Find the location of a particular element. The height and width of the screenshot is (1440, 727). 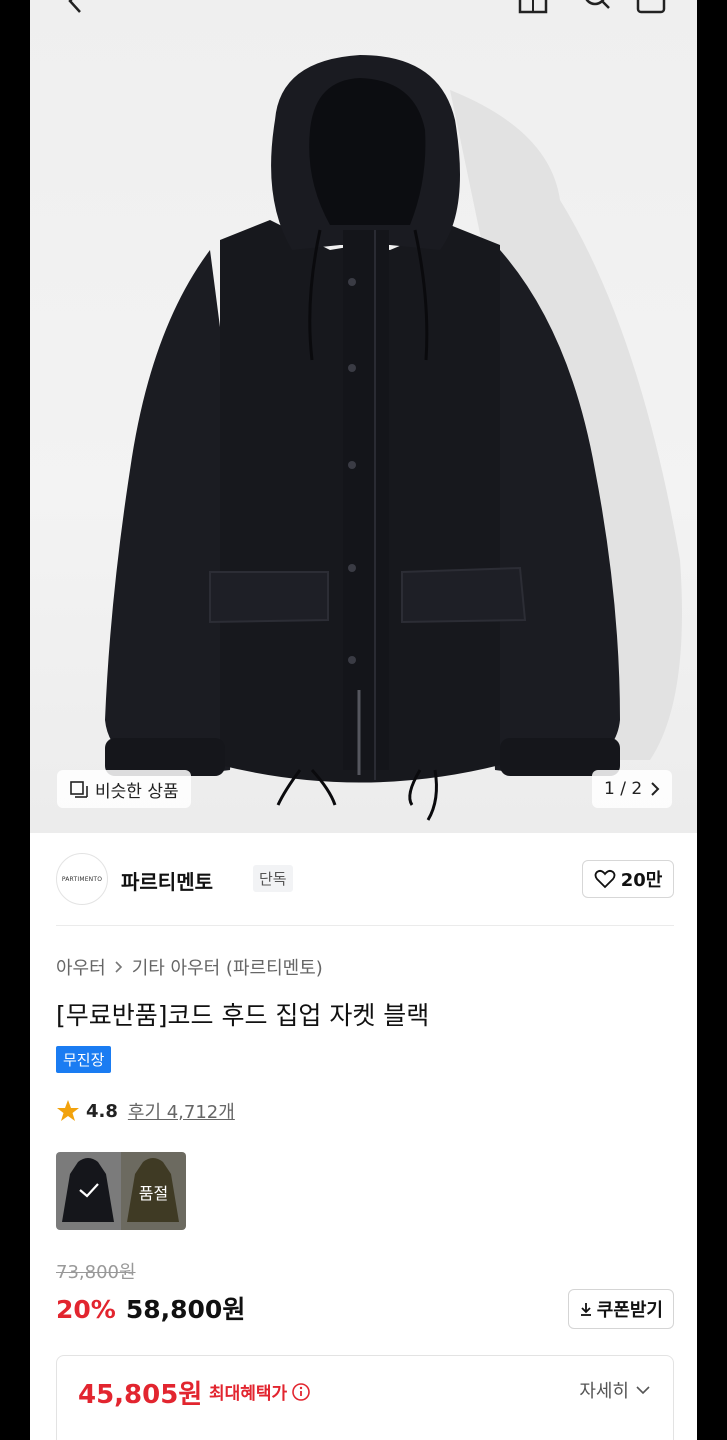

soldout-label: 품절 is located at coordinates (153, 1193).